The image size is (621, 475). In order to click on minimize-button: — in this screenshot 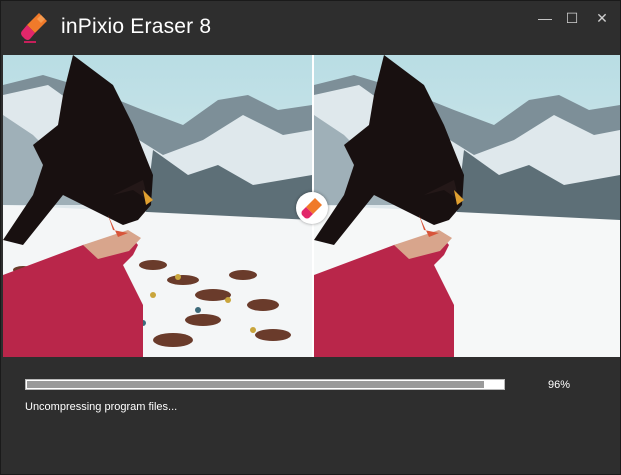, I will do `click(545, 18)`.